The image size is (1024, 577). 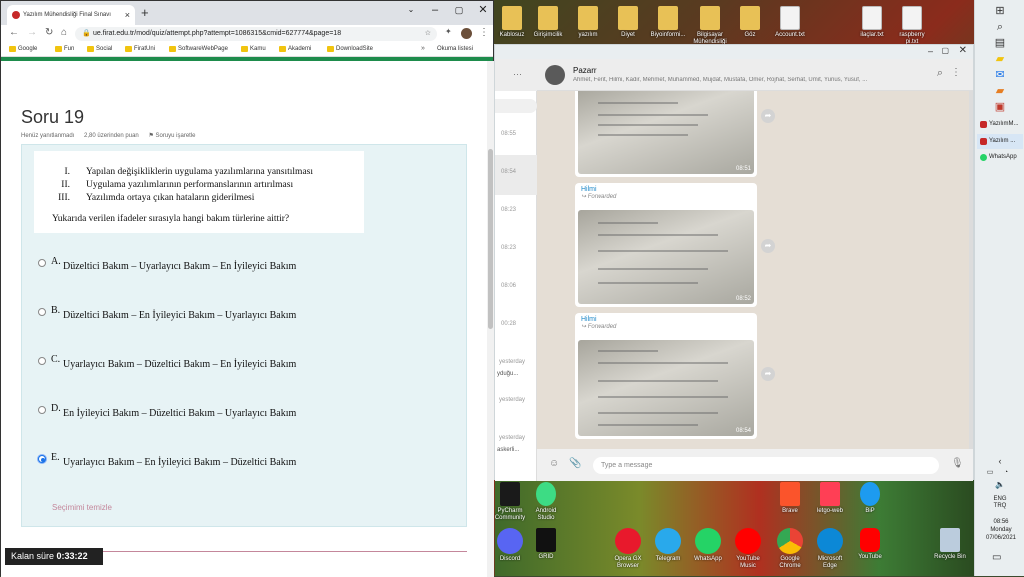 I want to click on desktop-icon: WhatsApp, so click(x=708, y=545).